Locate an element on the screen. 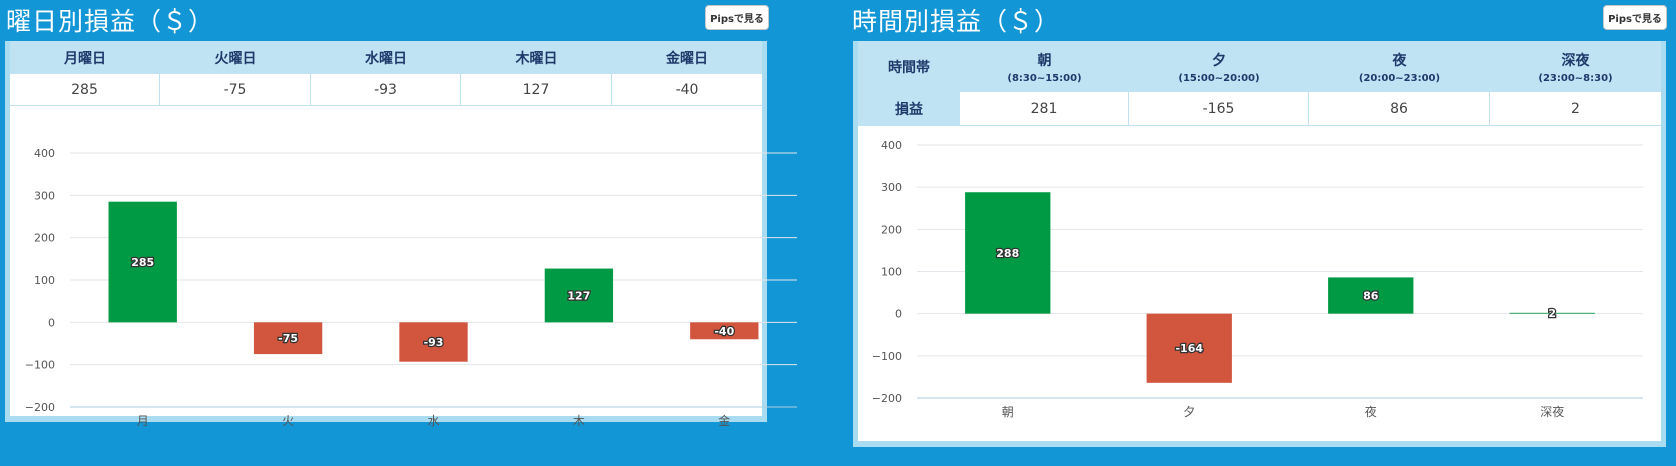  x-tick-label: 夜 is located at coordinates (1371, 411).